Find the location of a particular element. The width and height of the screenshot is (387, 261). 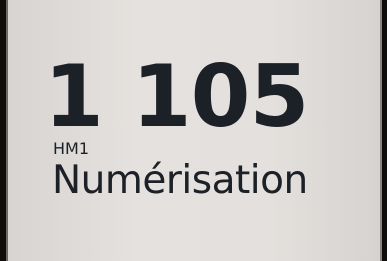

sign-frame-right is located at coordinates (381, 130).